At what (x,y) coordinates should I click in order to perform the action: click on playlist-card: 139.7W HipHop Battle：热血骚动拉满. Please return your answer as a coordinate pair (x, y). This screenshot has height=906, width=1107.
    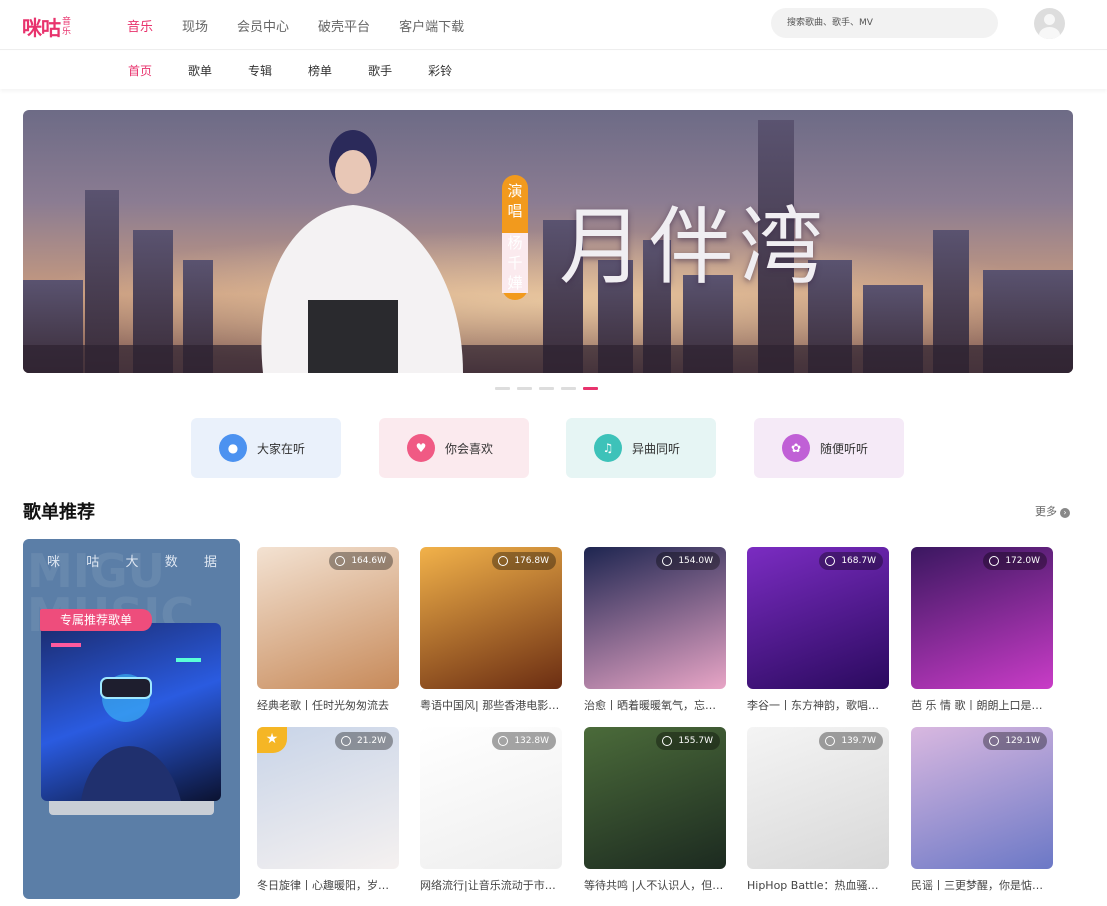
    Looking at the image, I should click on (818, 810).